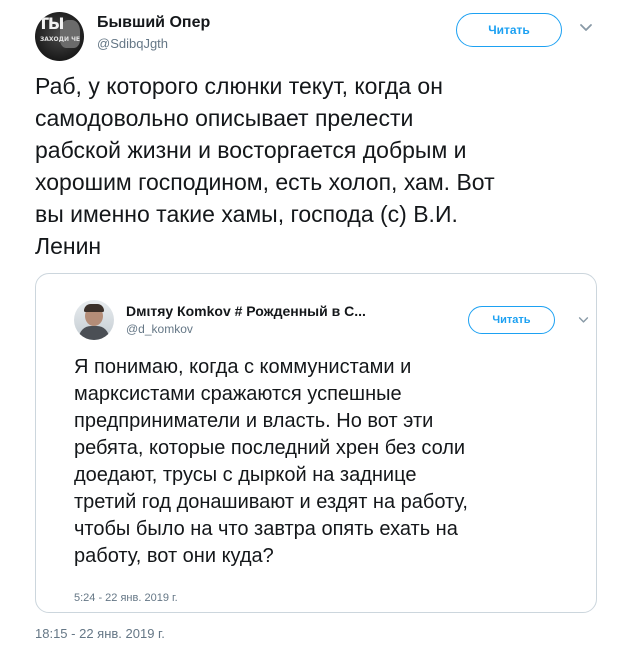 The width and height of the screenshot is (631, 650). I want to click on quoted-timestamp: 5:24 - 22 янв. 2019 г., so click(126, 598).